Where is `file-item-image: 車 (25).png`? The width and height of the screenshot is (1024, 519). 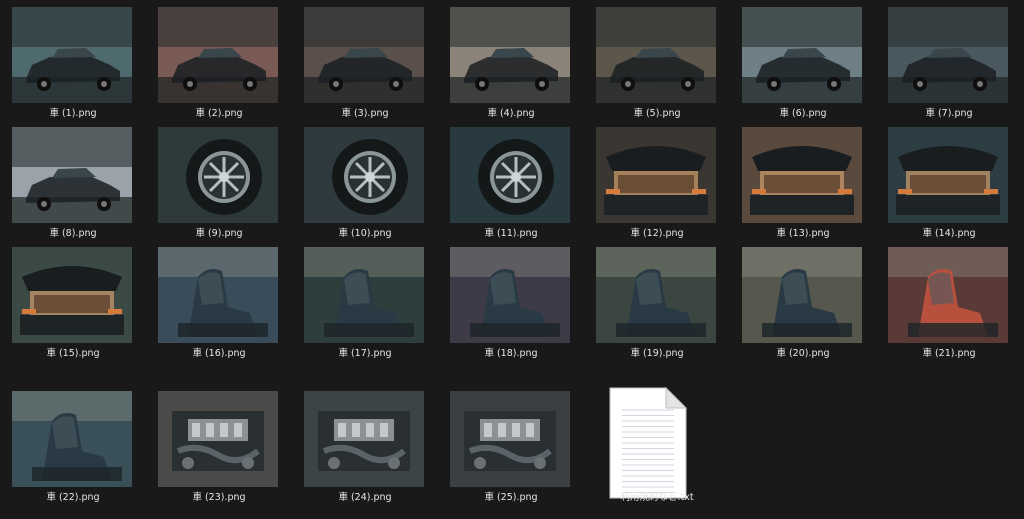
file-item-image: 車 (25).png is located at coordinates (511, 444).